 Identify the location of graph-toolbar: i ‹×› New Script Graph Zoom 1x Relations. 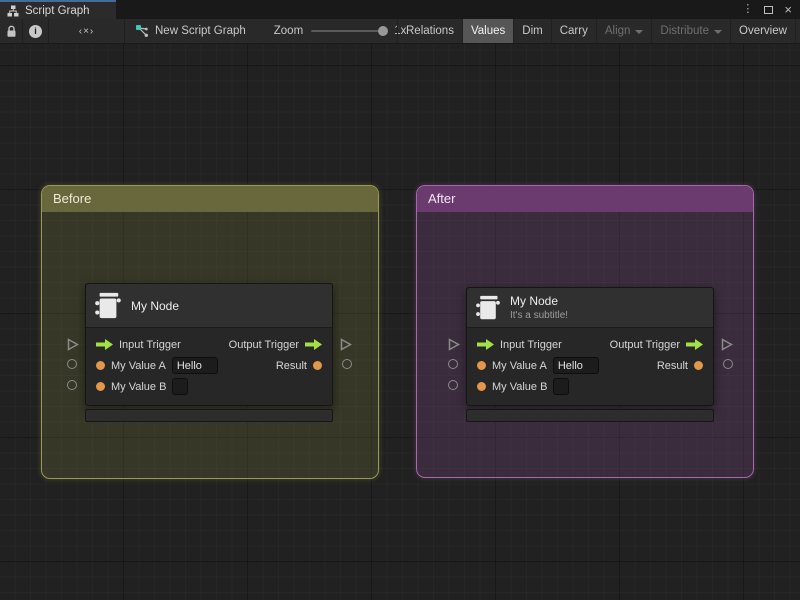
(400, 31).